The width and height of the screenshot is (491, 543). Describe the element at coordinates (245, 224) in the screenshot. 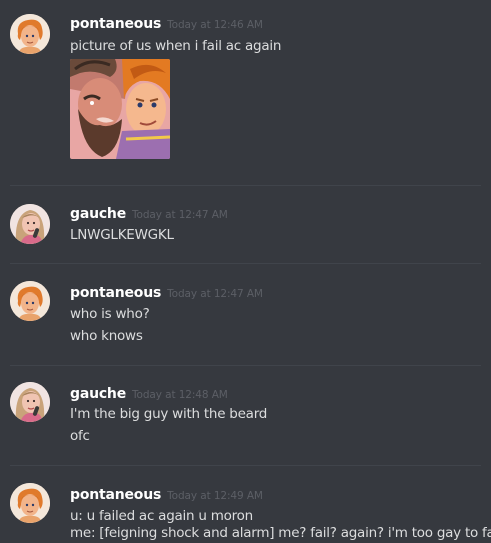

I see `message-group: gauche Today at 12:47 AM LNWGLKEWGKL` at that location.